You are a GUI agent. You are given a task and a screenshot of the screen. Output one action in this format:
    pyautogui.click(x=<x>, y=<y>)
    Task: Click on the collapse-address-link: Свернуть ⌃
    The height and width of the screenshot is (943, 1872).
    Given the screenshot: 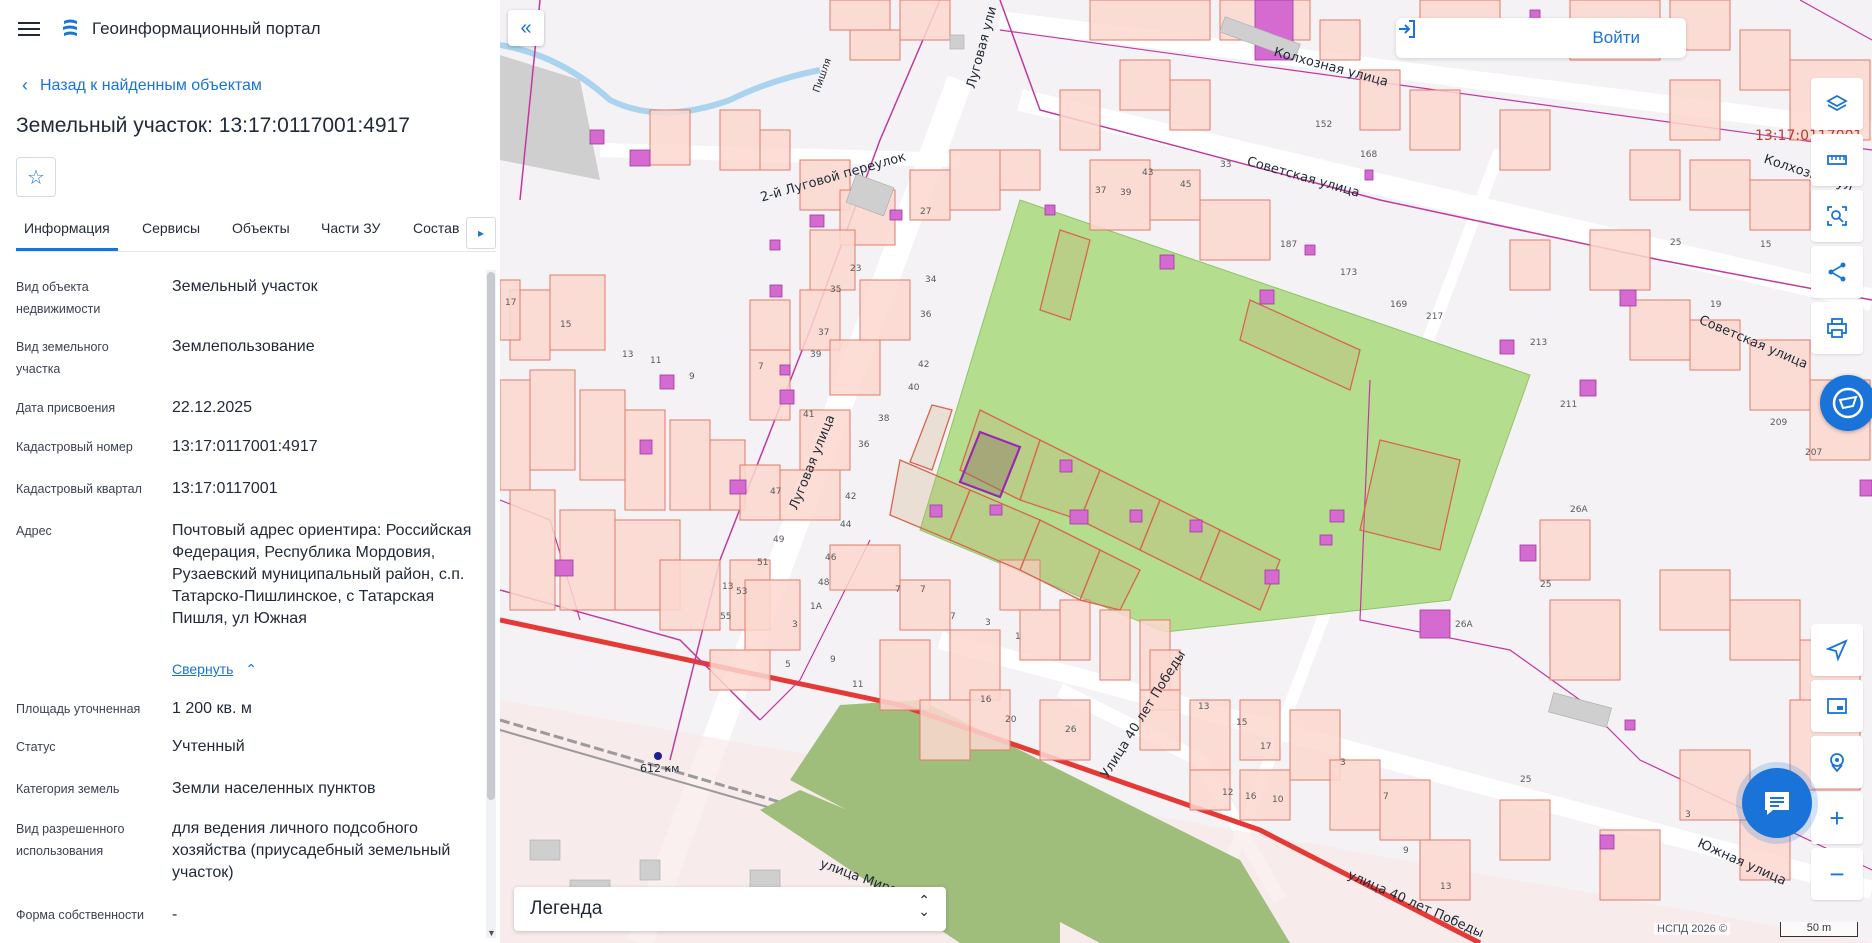 What is the action you would take?
    pyautogui.click(x=322, y=669)
    